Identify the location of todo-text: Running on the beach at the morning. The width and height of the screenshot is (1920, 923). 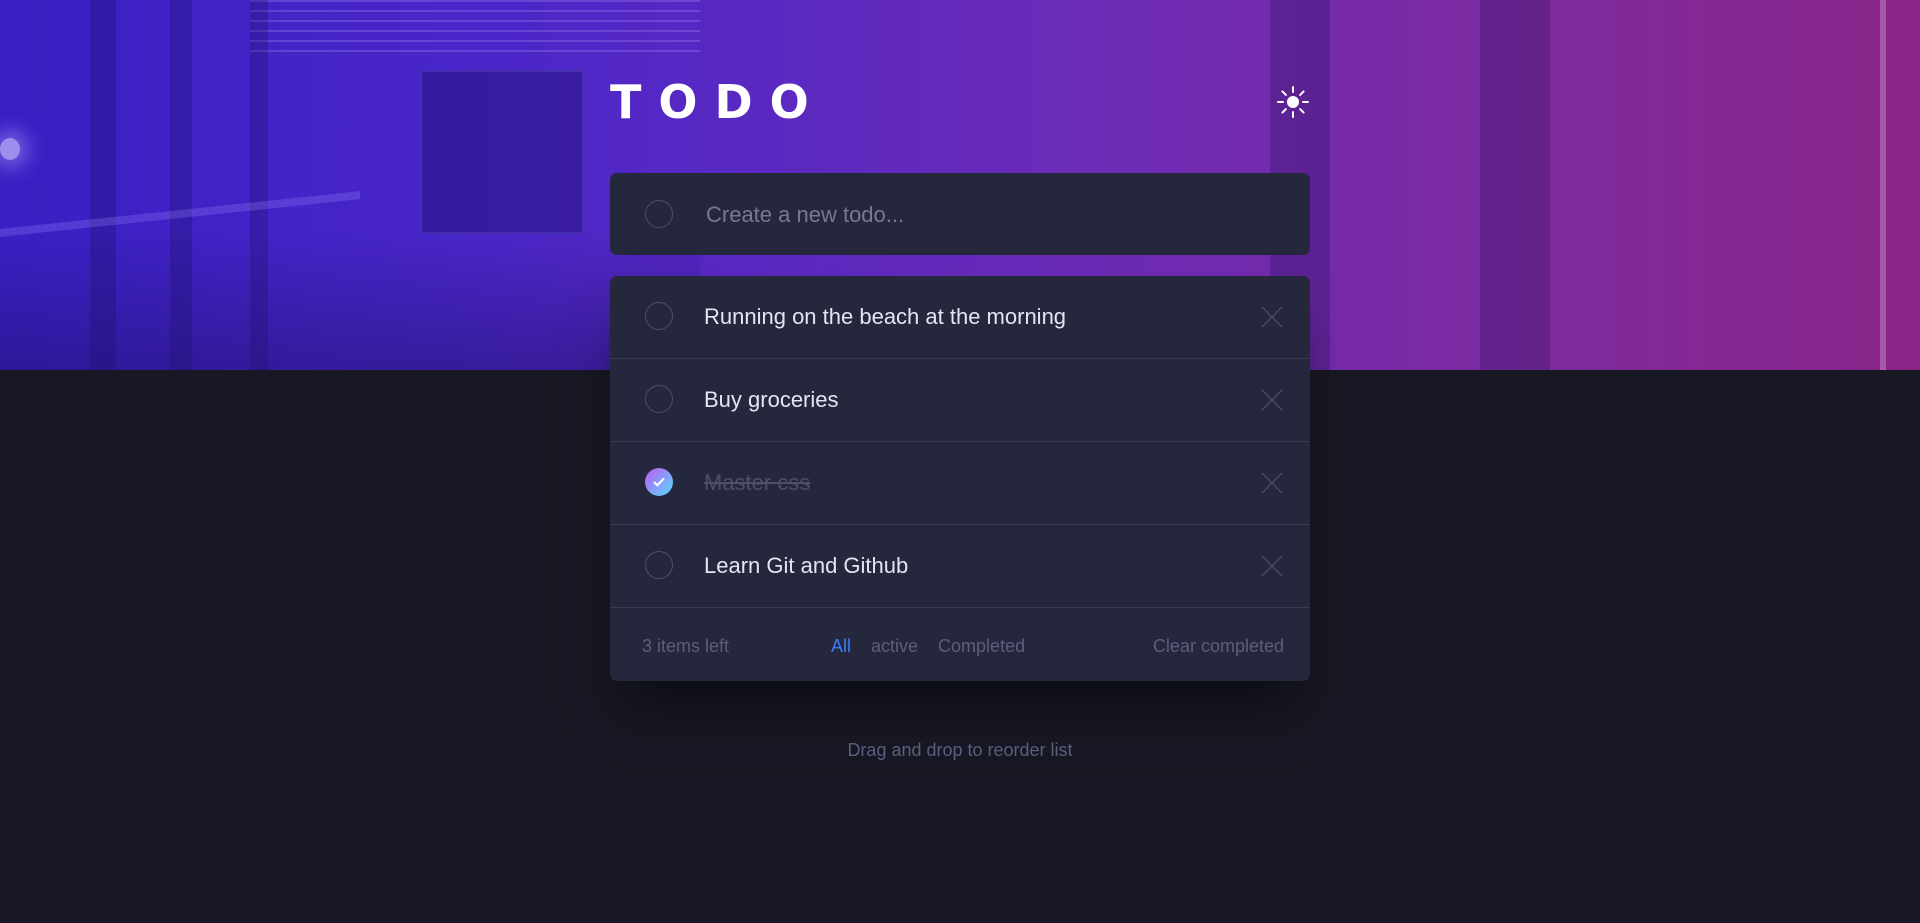
(885, 316).